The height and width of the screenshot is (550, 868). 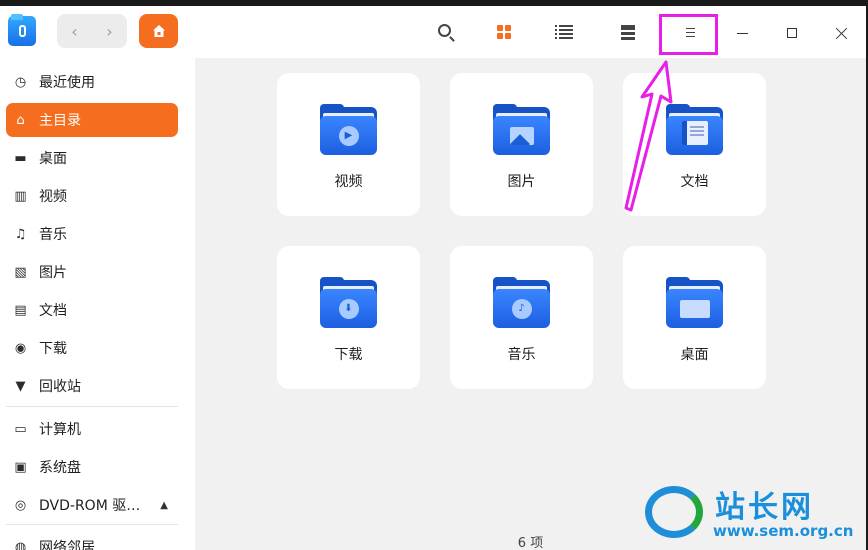 What do you see at coordinates (53, 197) in the screenshot?
I see `sidebar-item-label: 视频` at bounding box center [53, 197].